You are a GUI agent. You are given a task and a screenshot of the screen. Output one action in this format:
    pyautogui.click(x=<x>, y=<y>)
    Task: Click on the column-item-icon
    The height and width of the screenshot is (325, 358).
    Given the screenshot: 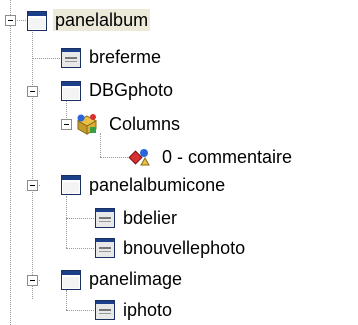 What is the action you would take?
    pyautogui.click(x=139, y=157)
    